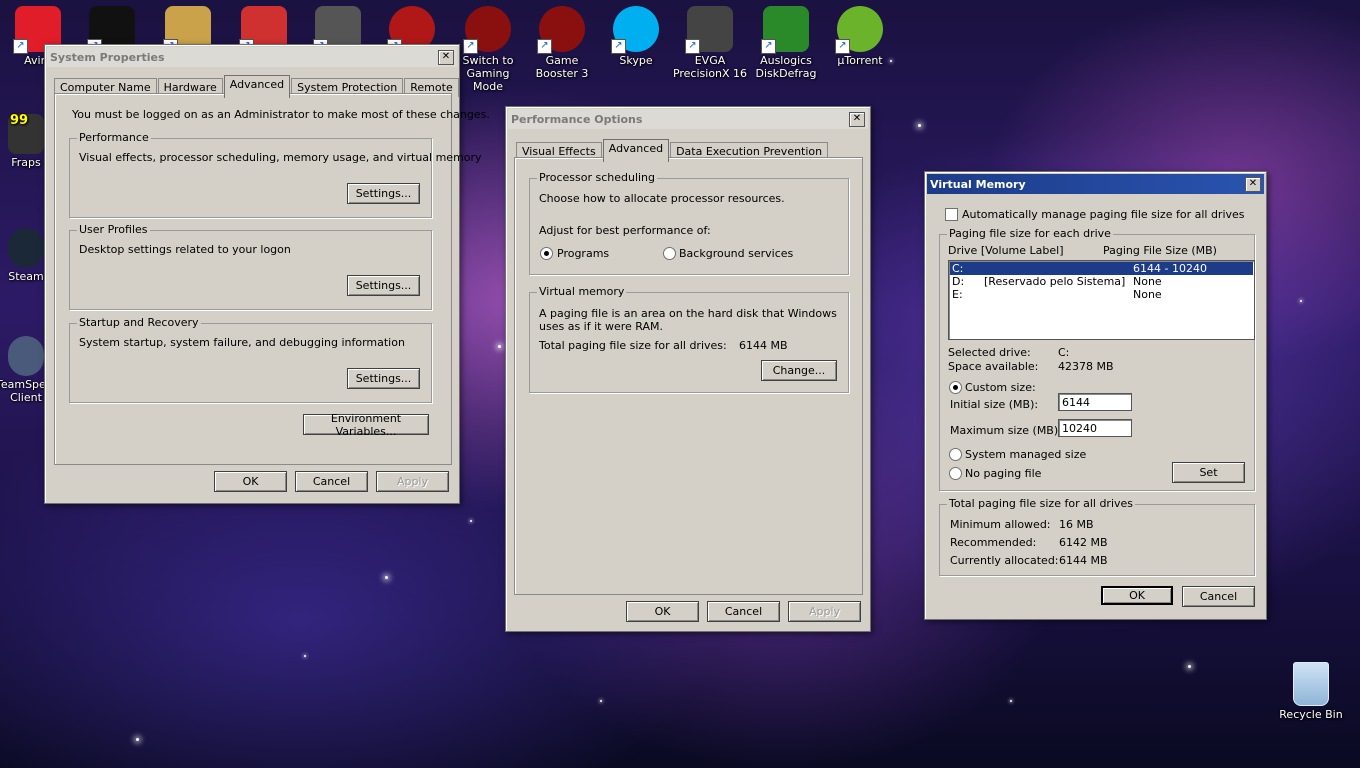 This screenshot has width=1360, height=768. What do you see at coordinates (1006, 250) in the screenshot?
I see `column-drive-header: Drive [Volume Label]` at bounding box center [1006, 250].